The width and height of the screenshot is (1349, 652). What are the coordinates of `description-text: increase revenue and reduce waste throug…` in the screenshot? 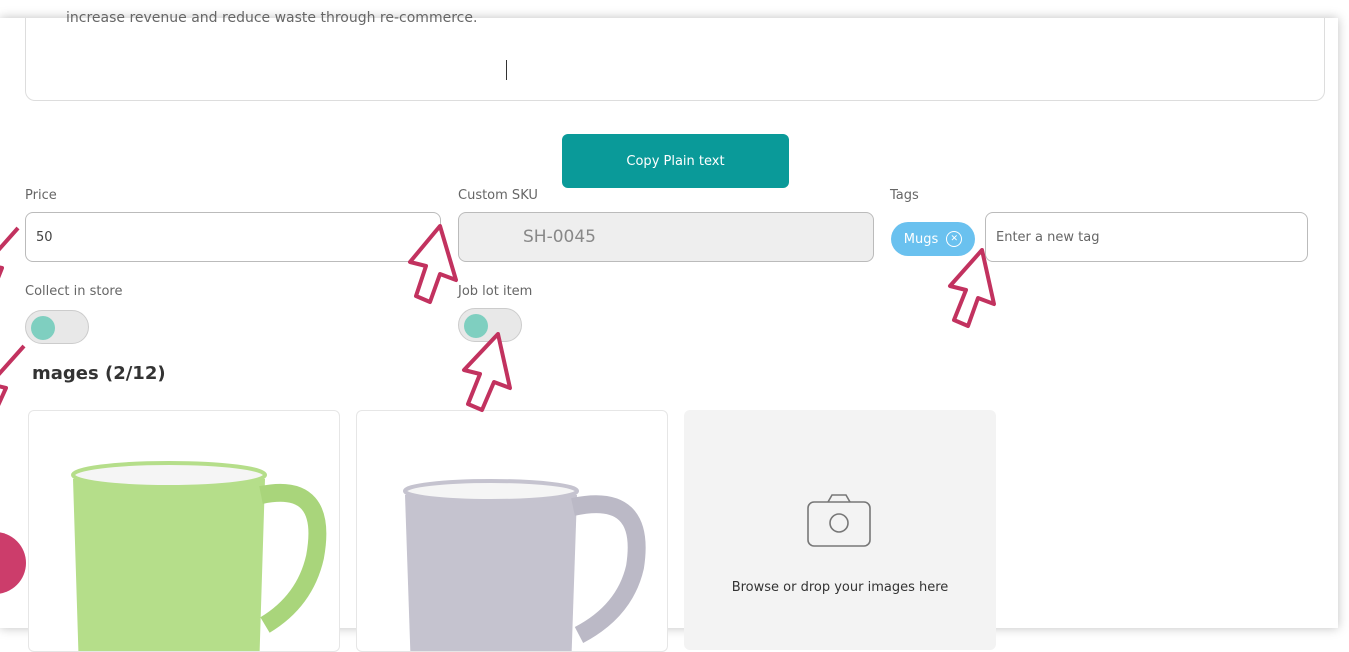 It's located at (272, 18).